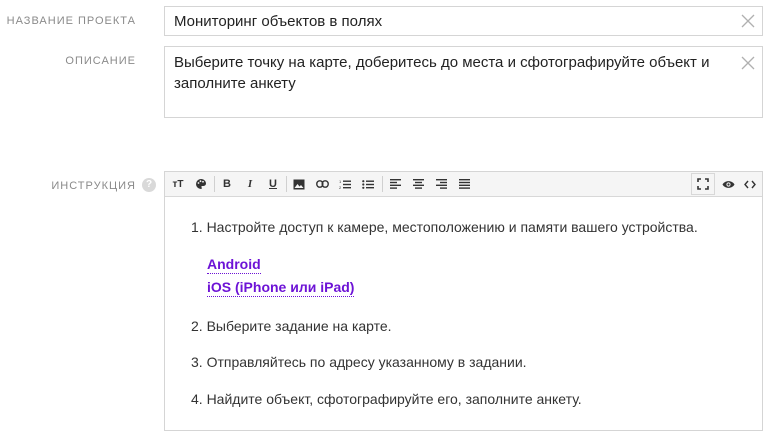  I want to click on eye-icon, so click(728, 184).